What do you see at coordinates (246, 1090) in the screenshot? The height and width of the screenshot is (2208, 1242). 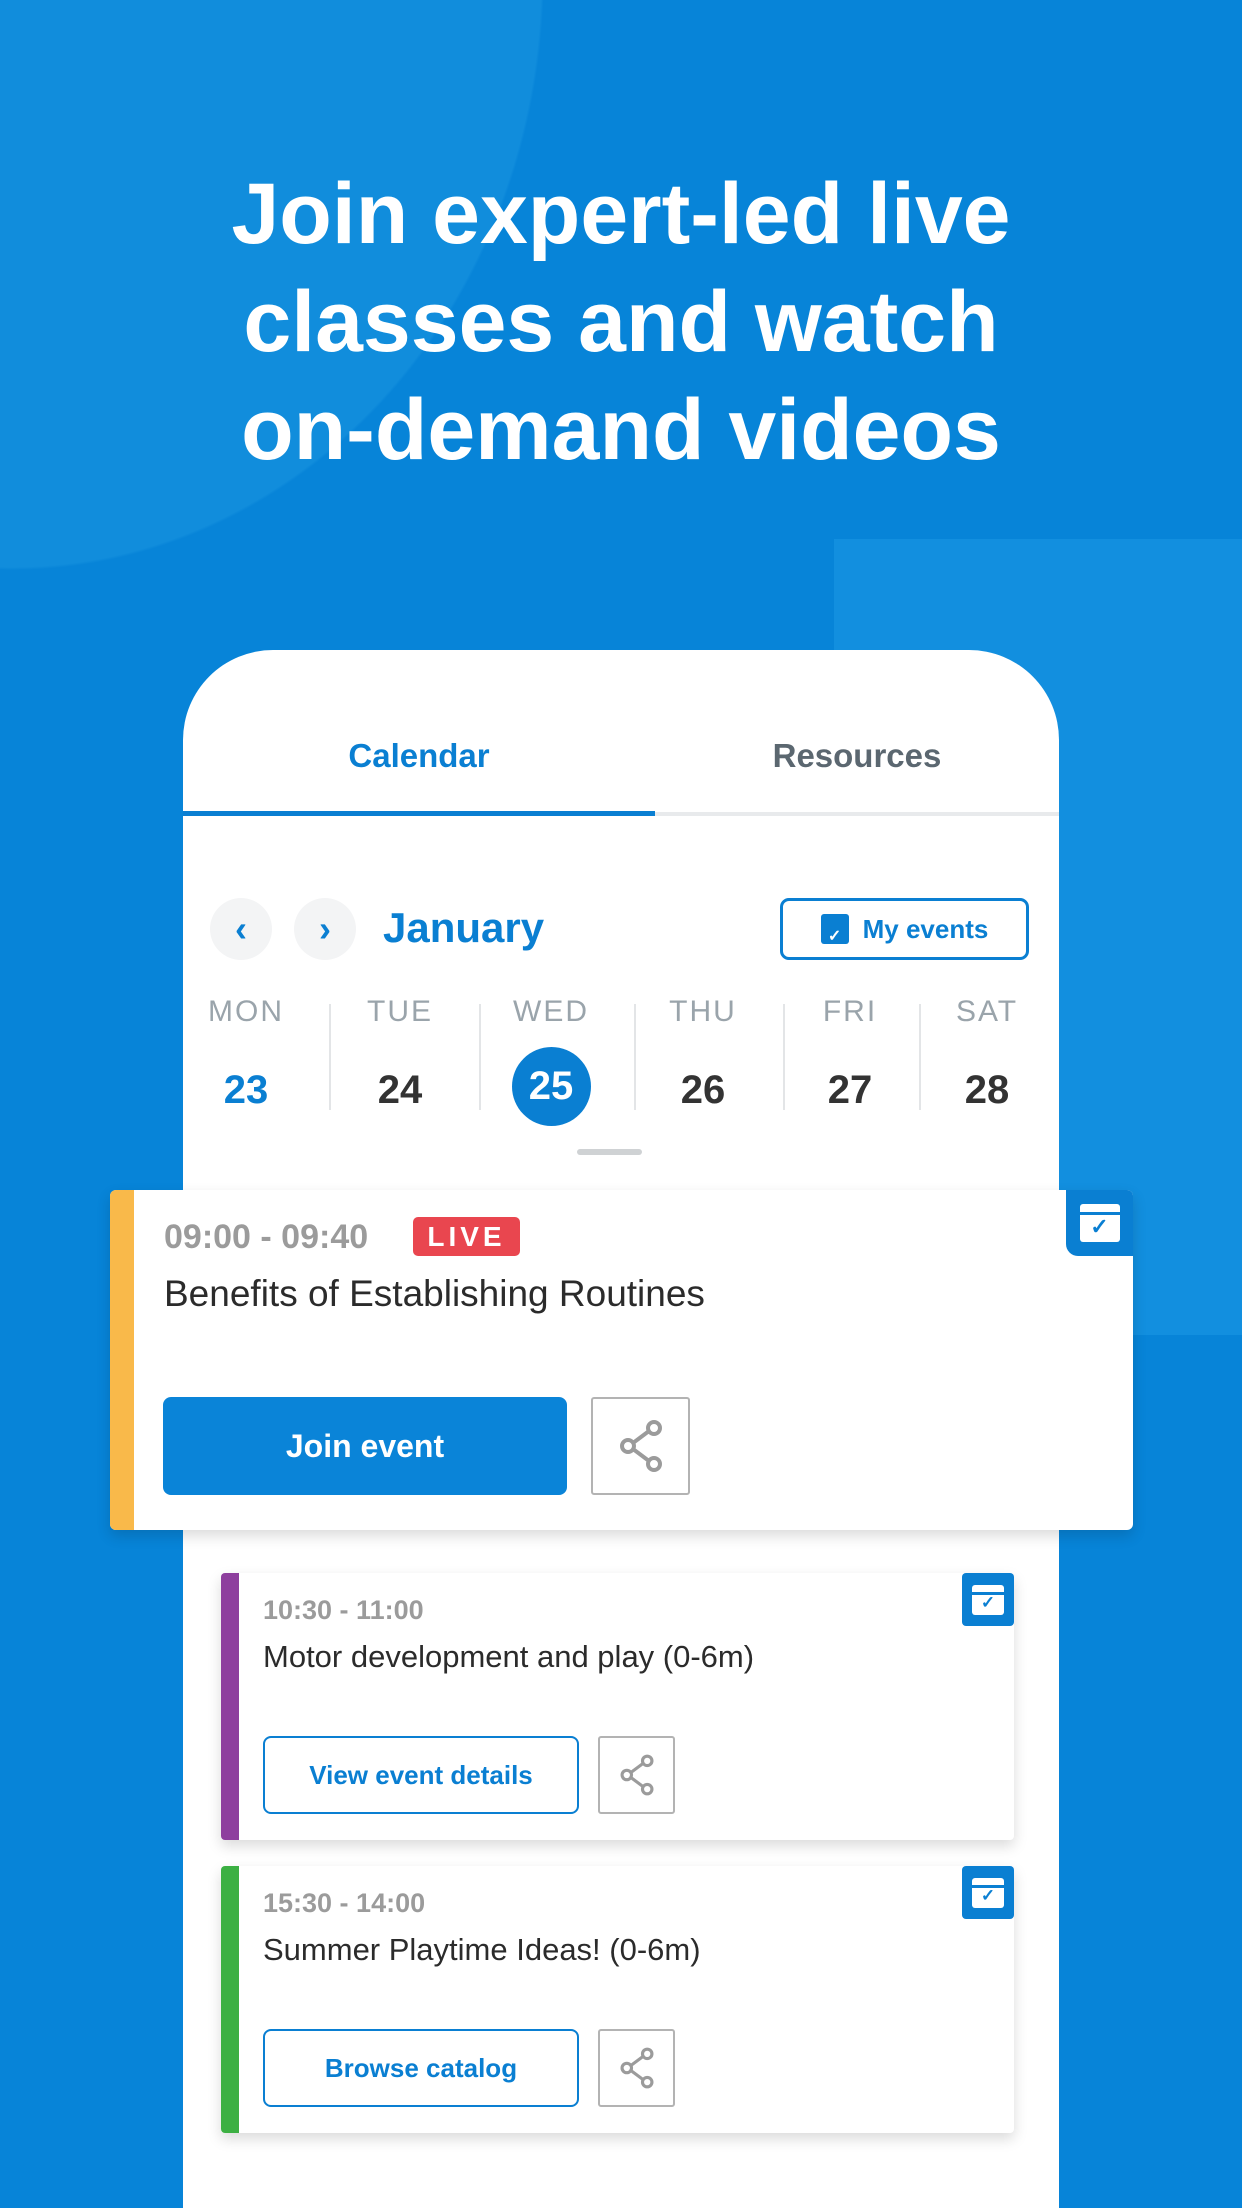 I see `day-number: 23` at bounding box center [246, 1090].